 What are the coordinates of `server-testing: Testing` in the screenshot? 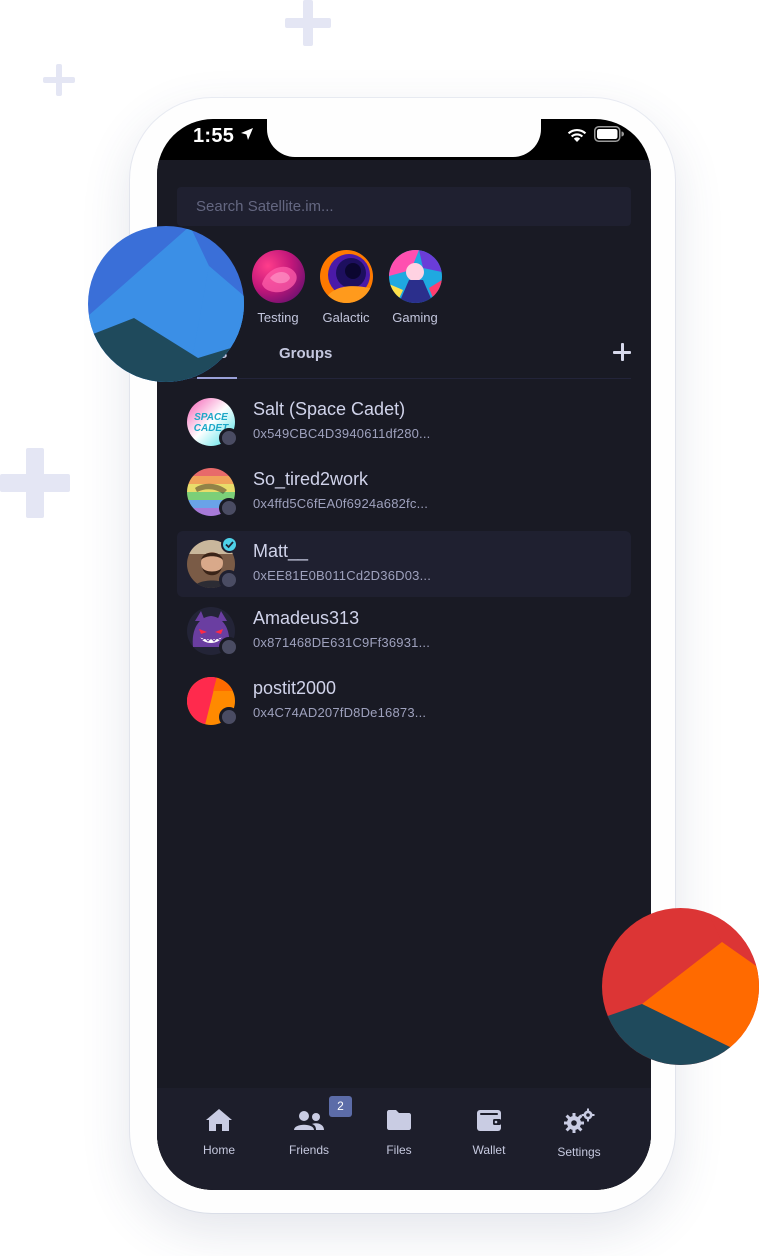 It's located at (278, 287).